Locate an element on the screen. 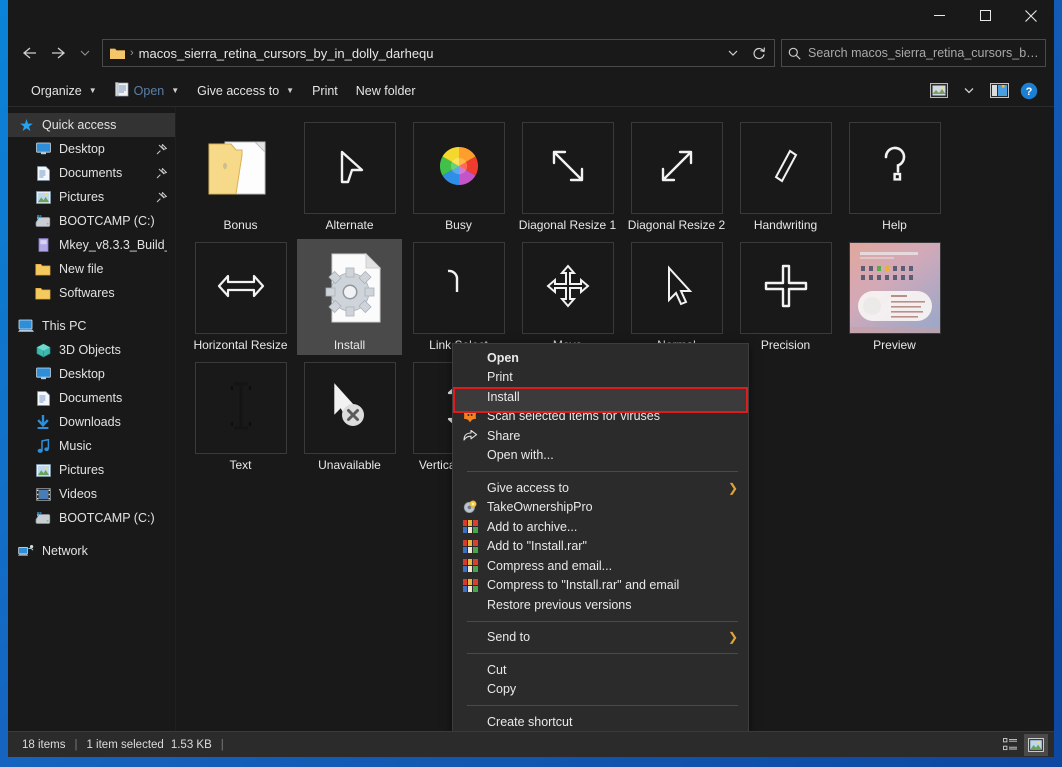 This screenshot has height=767, width=1062. context-menu-item-send-to: Send to ❯ is located at coordinates (600, 638).